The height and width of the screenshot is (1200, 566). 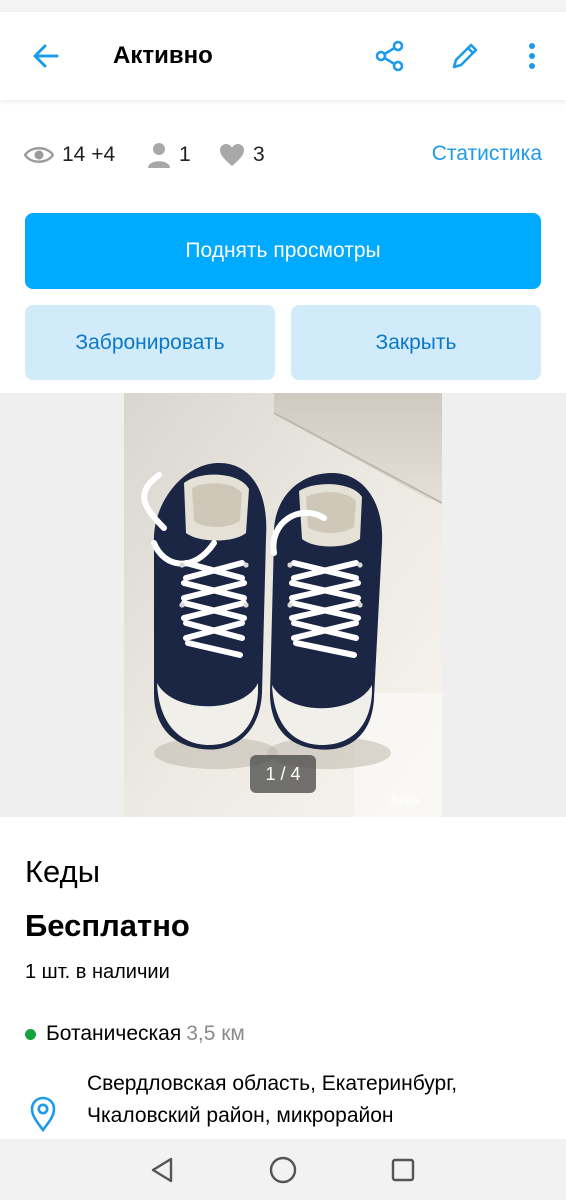 What do you see at coordinates (114, 1033) in the screenshot?
I see `metro-station-name: Ботаническая` at bounding box center [114, 1033].